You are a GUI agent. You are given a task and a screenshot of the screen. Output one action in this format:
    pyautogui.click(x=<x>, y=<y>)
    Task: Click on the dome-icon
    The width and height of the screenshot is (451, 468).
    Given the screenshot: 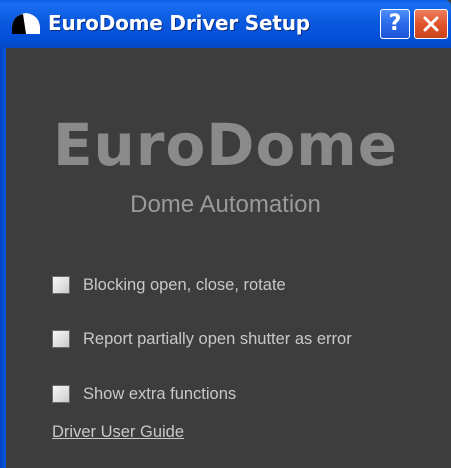 What is the action you would take?
    pyautogui.click(x=26, y=23)
    